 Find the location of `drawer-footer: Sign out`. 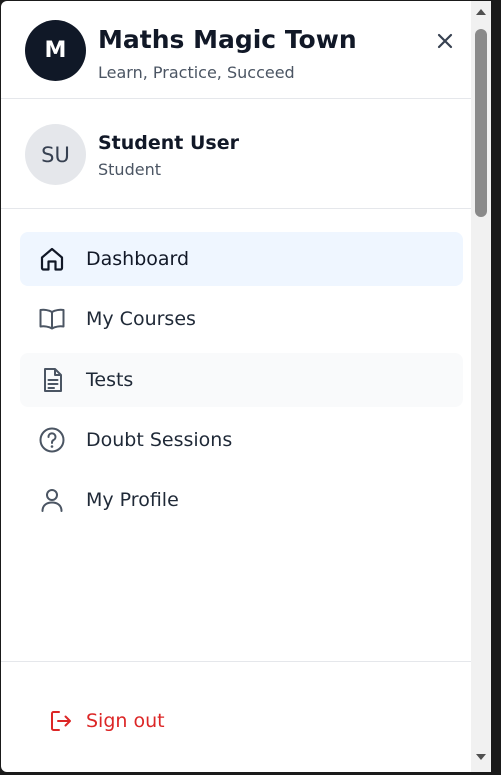

drawer-footer: Sign out is located at coordinates (236, 716).